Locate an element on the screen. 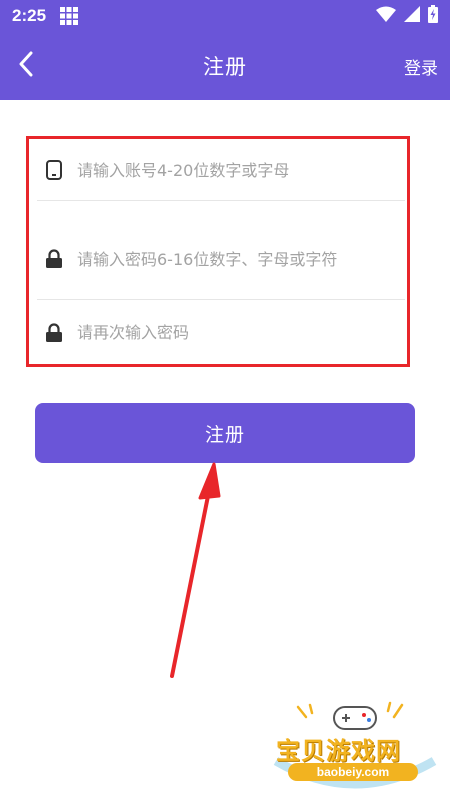 The image size is (450, 800). confirm-password-input is located at coordinates (227, 332).